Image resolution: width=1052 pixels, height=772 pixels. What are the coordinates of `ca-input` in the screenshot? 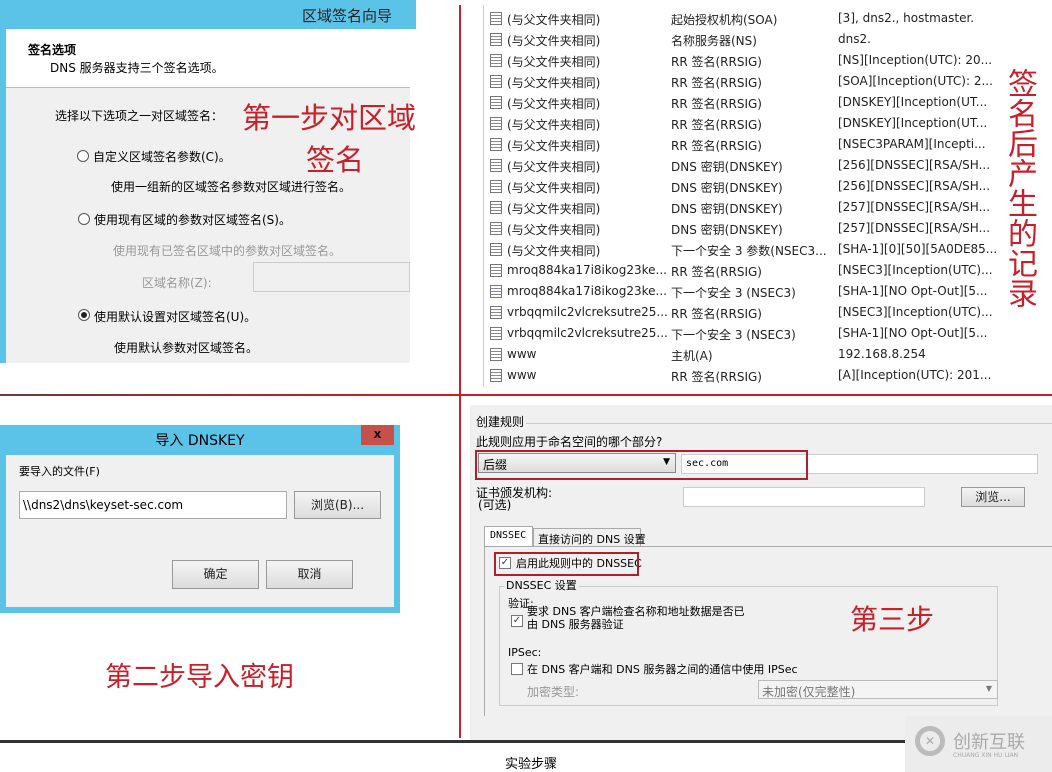 It's located at (804, 497).